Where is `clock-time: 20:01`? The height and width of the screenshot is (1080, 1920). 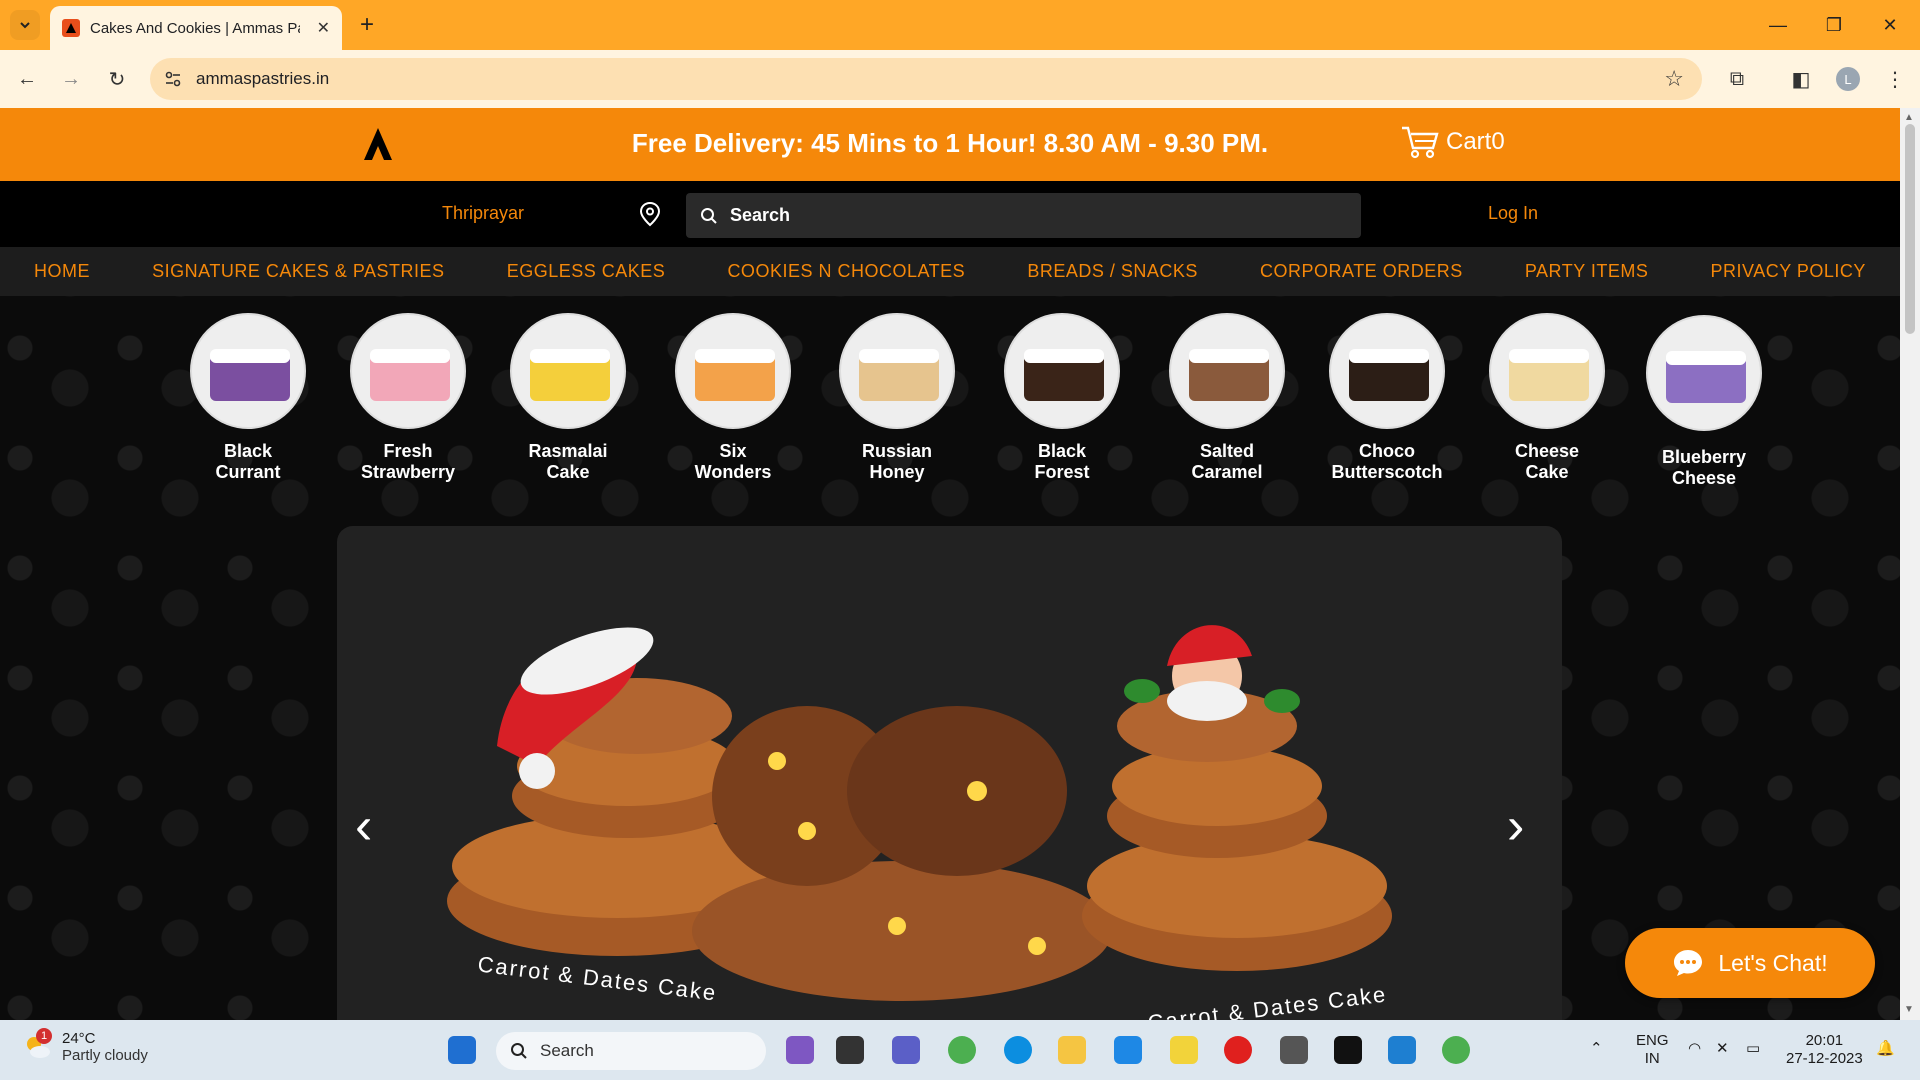
clock-time: 20:01 is located at coordinates (1824, 1040).